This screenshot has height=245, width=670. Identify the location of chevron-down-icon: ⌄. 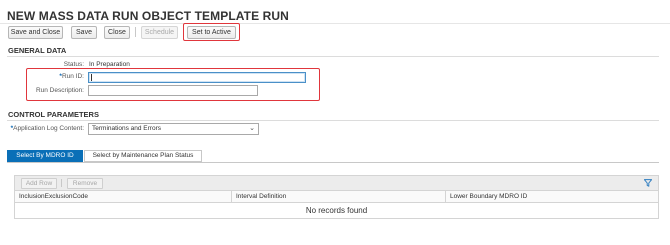
(252, 128).